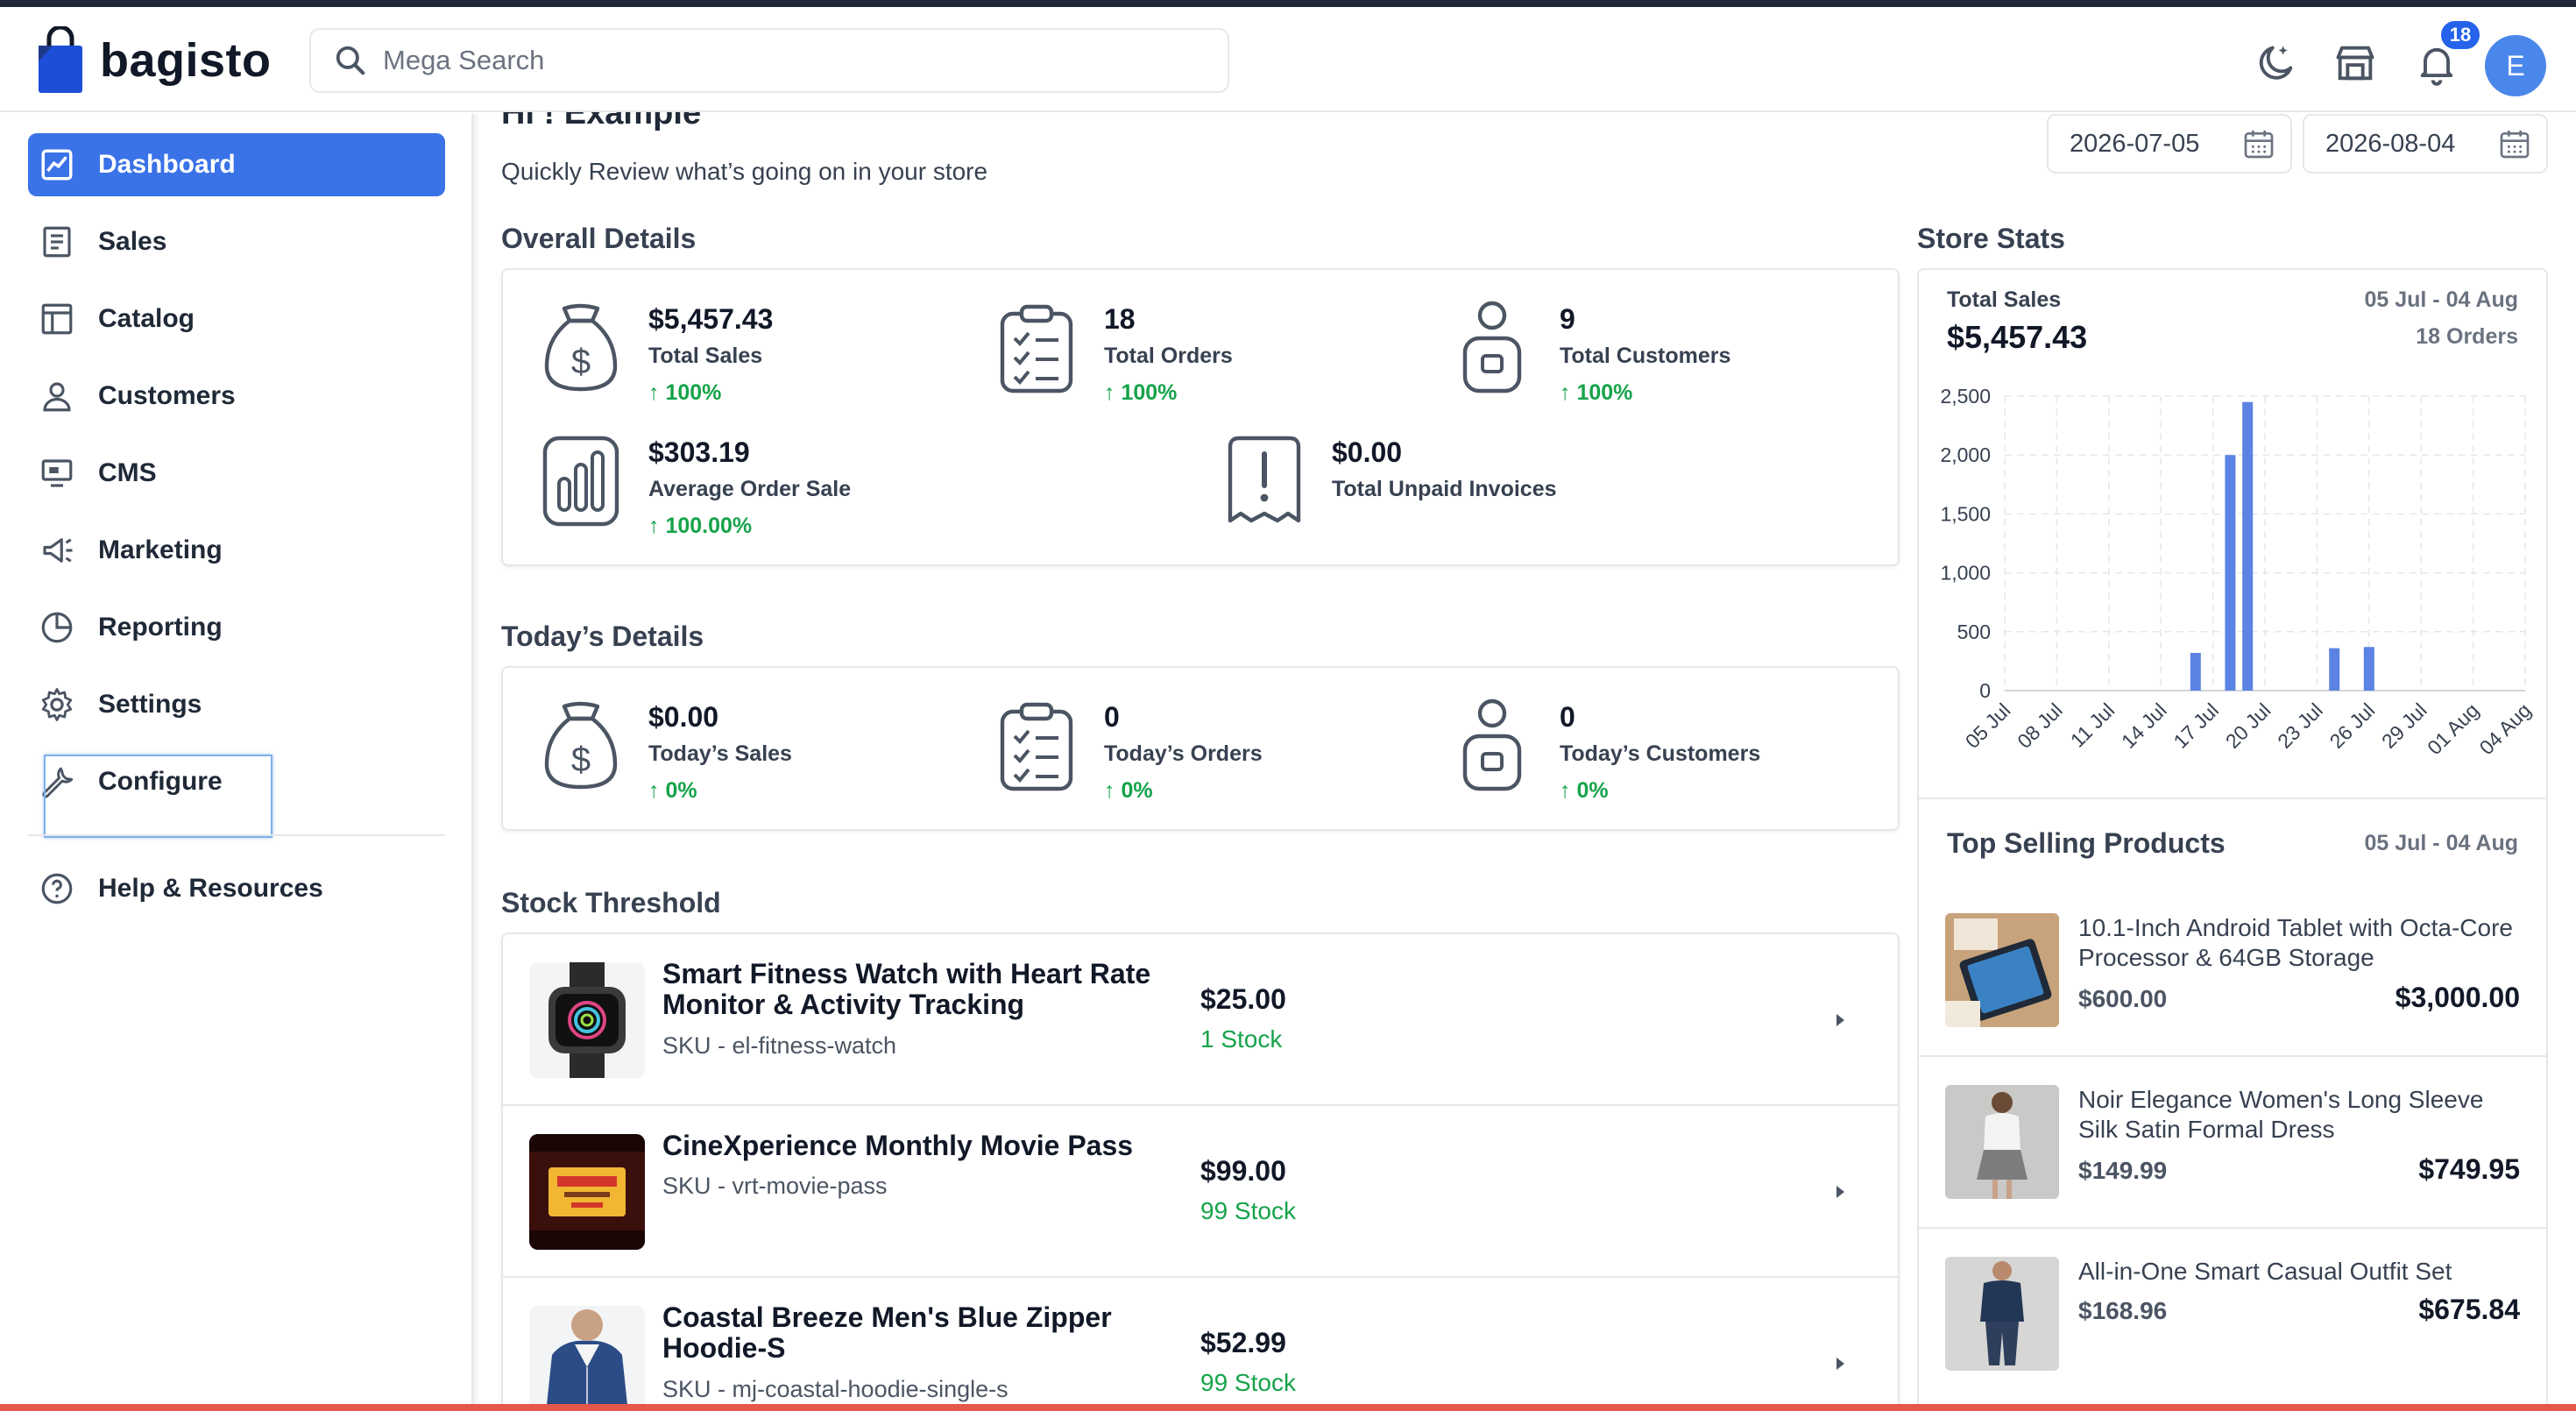 The height and width of the screenshot is (1411, 2576). I want to click on pie-chart-icon, so click(57, 628).